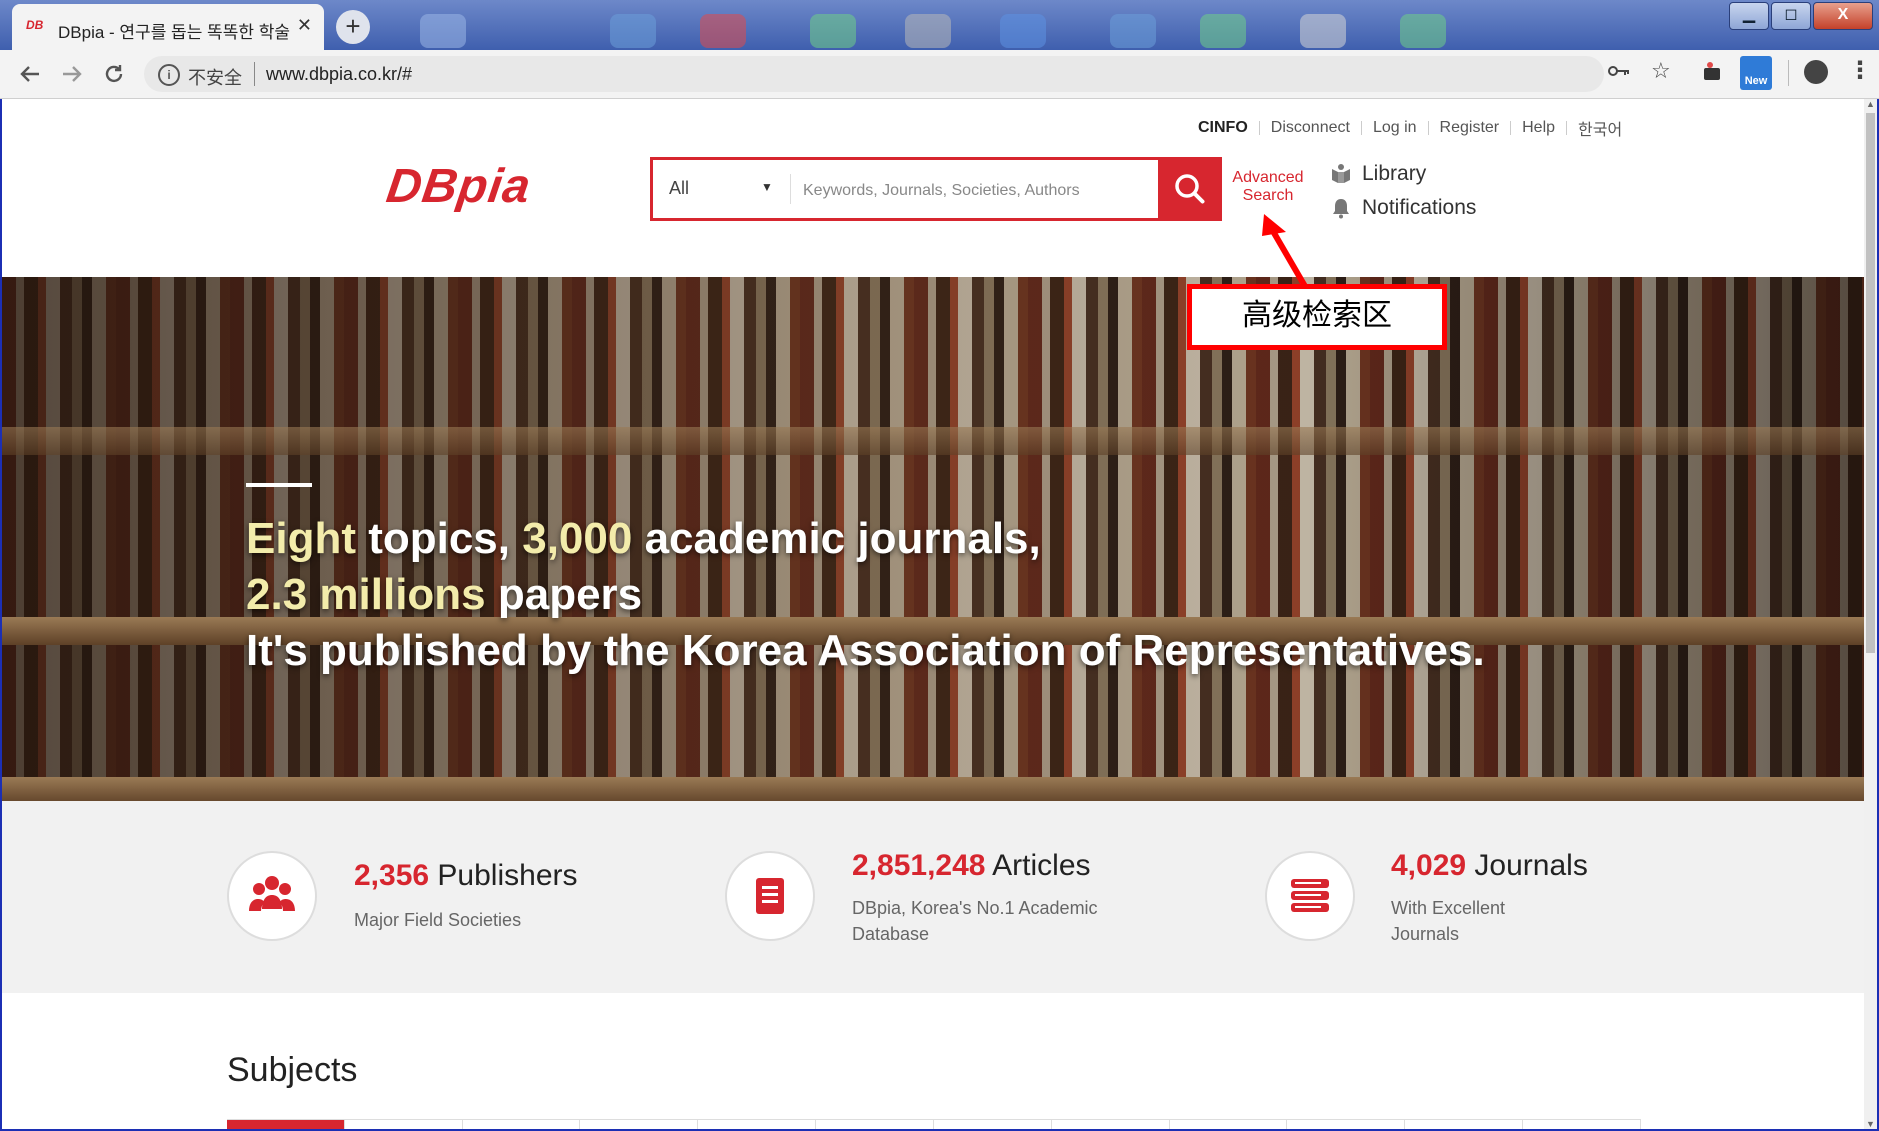  I want to click on advanced-search-link: Advanced Search, so click(1268, 187).